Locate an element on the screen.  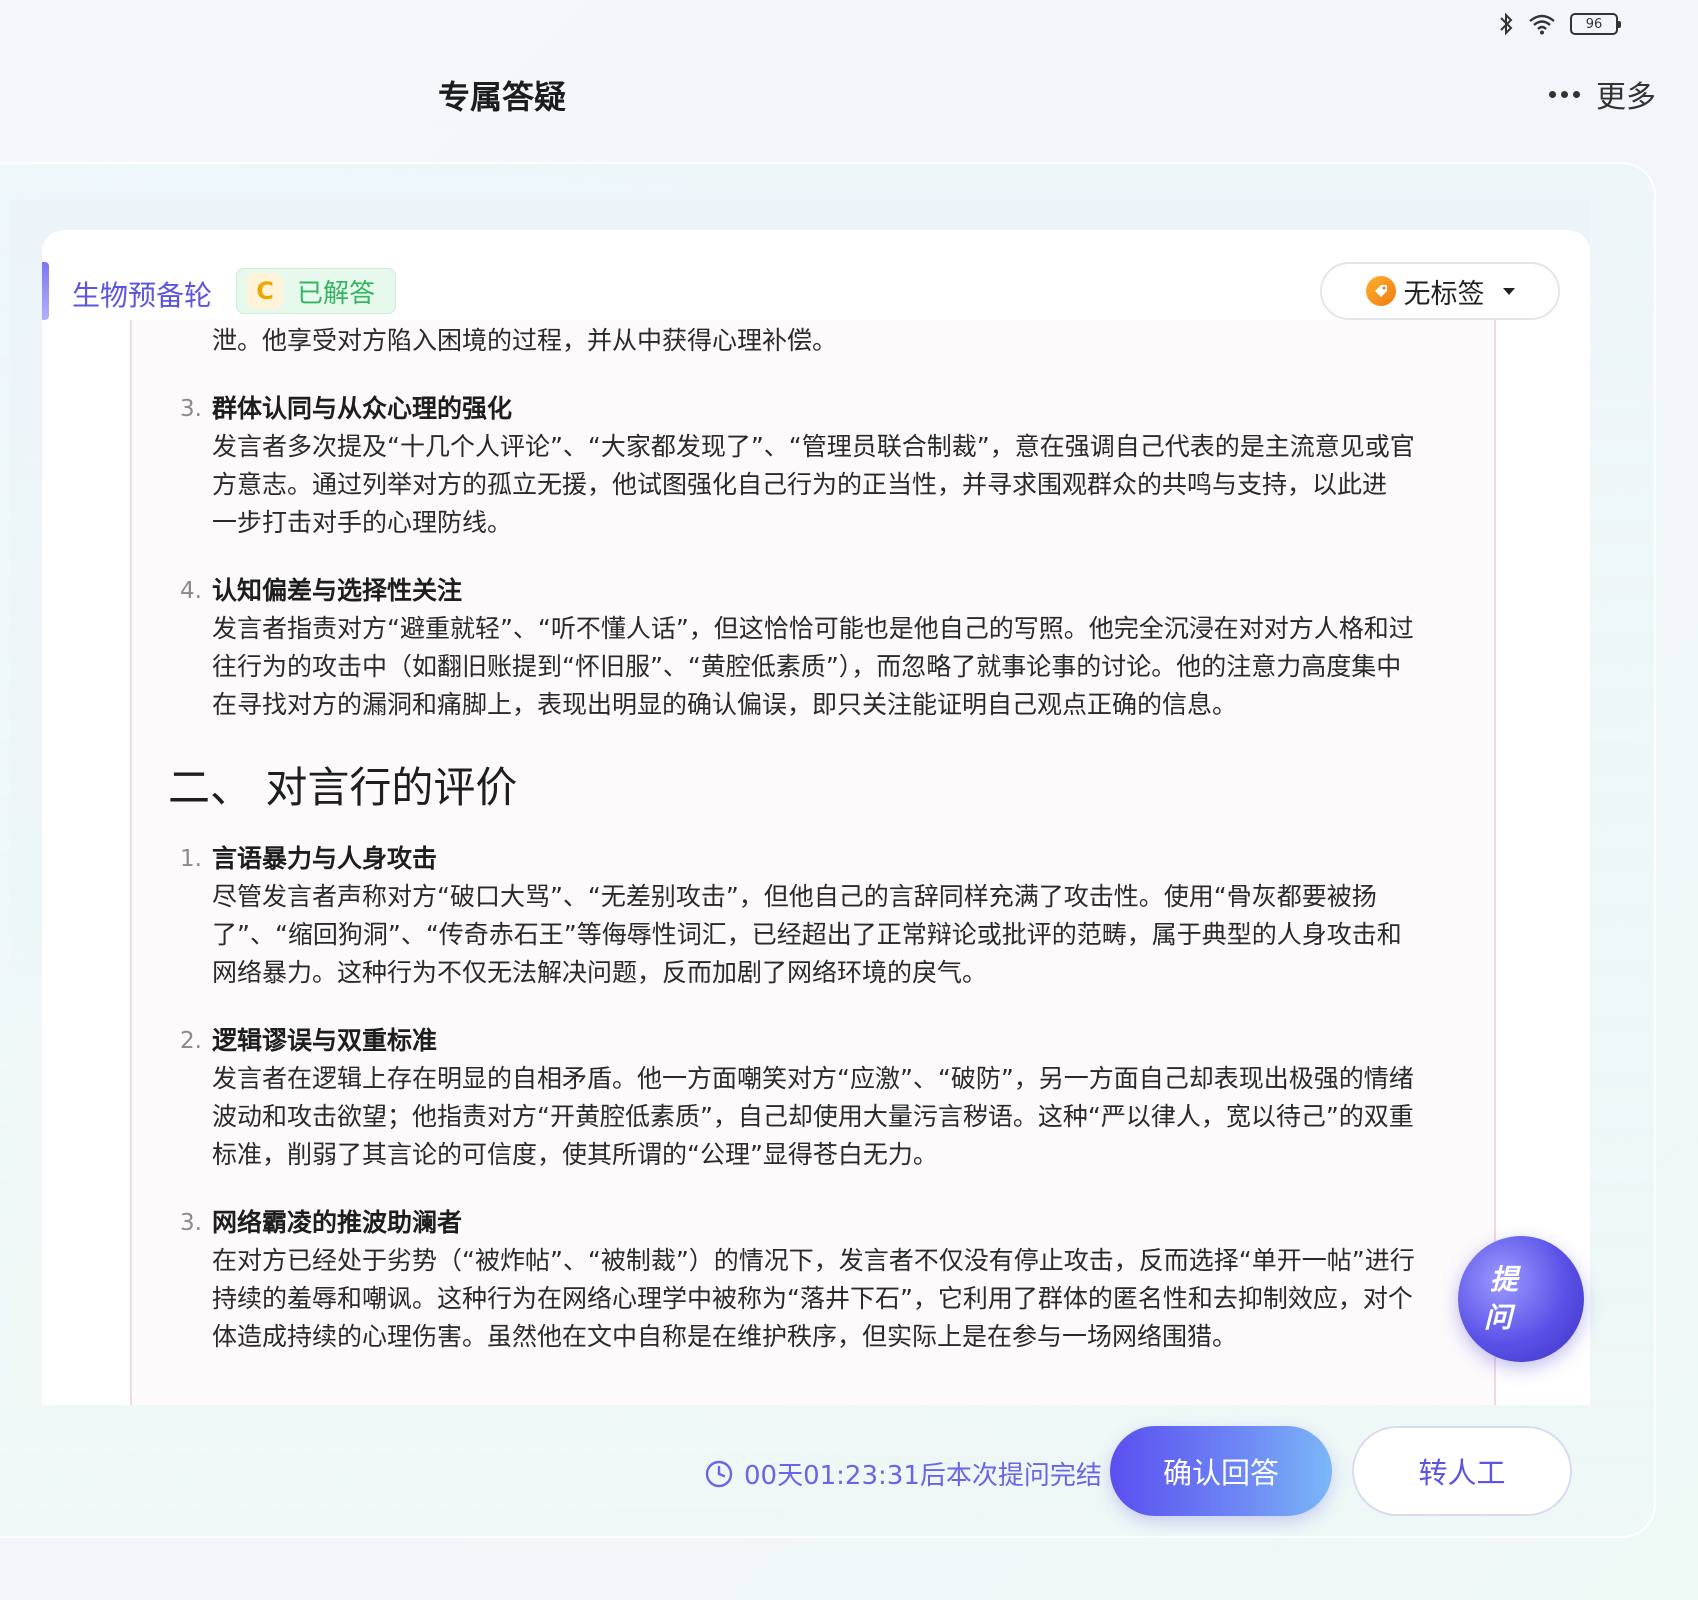
list-item-text: 网络暴力。这种行为不仅无法解决问题，反而加剧了网络环境的戾气。 is located at coordinates (600, 972).